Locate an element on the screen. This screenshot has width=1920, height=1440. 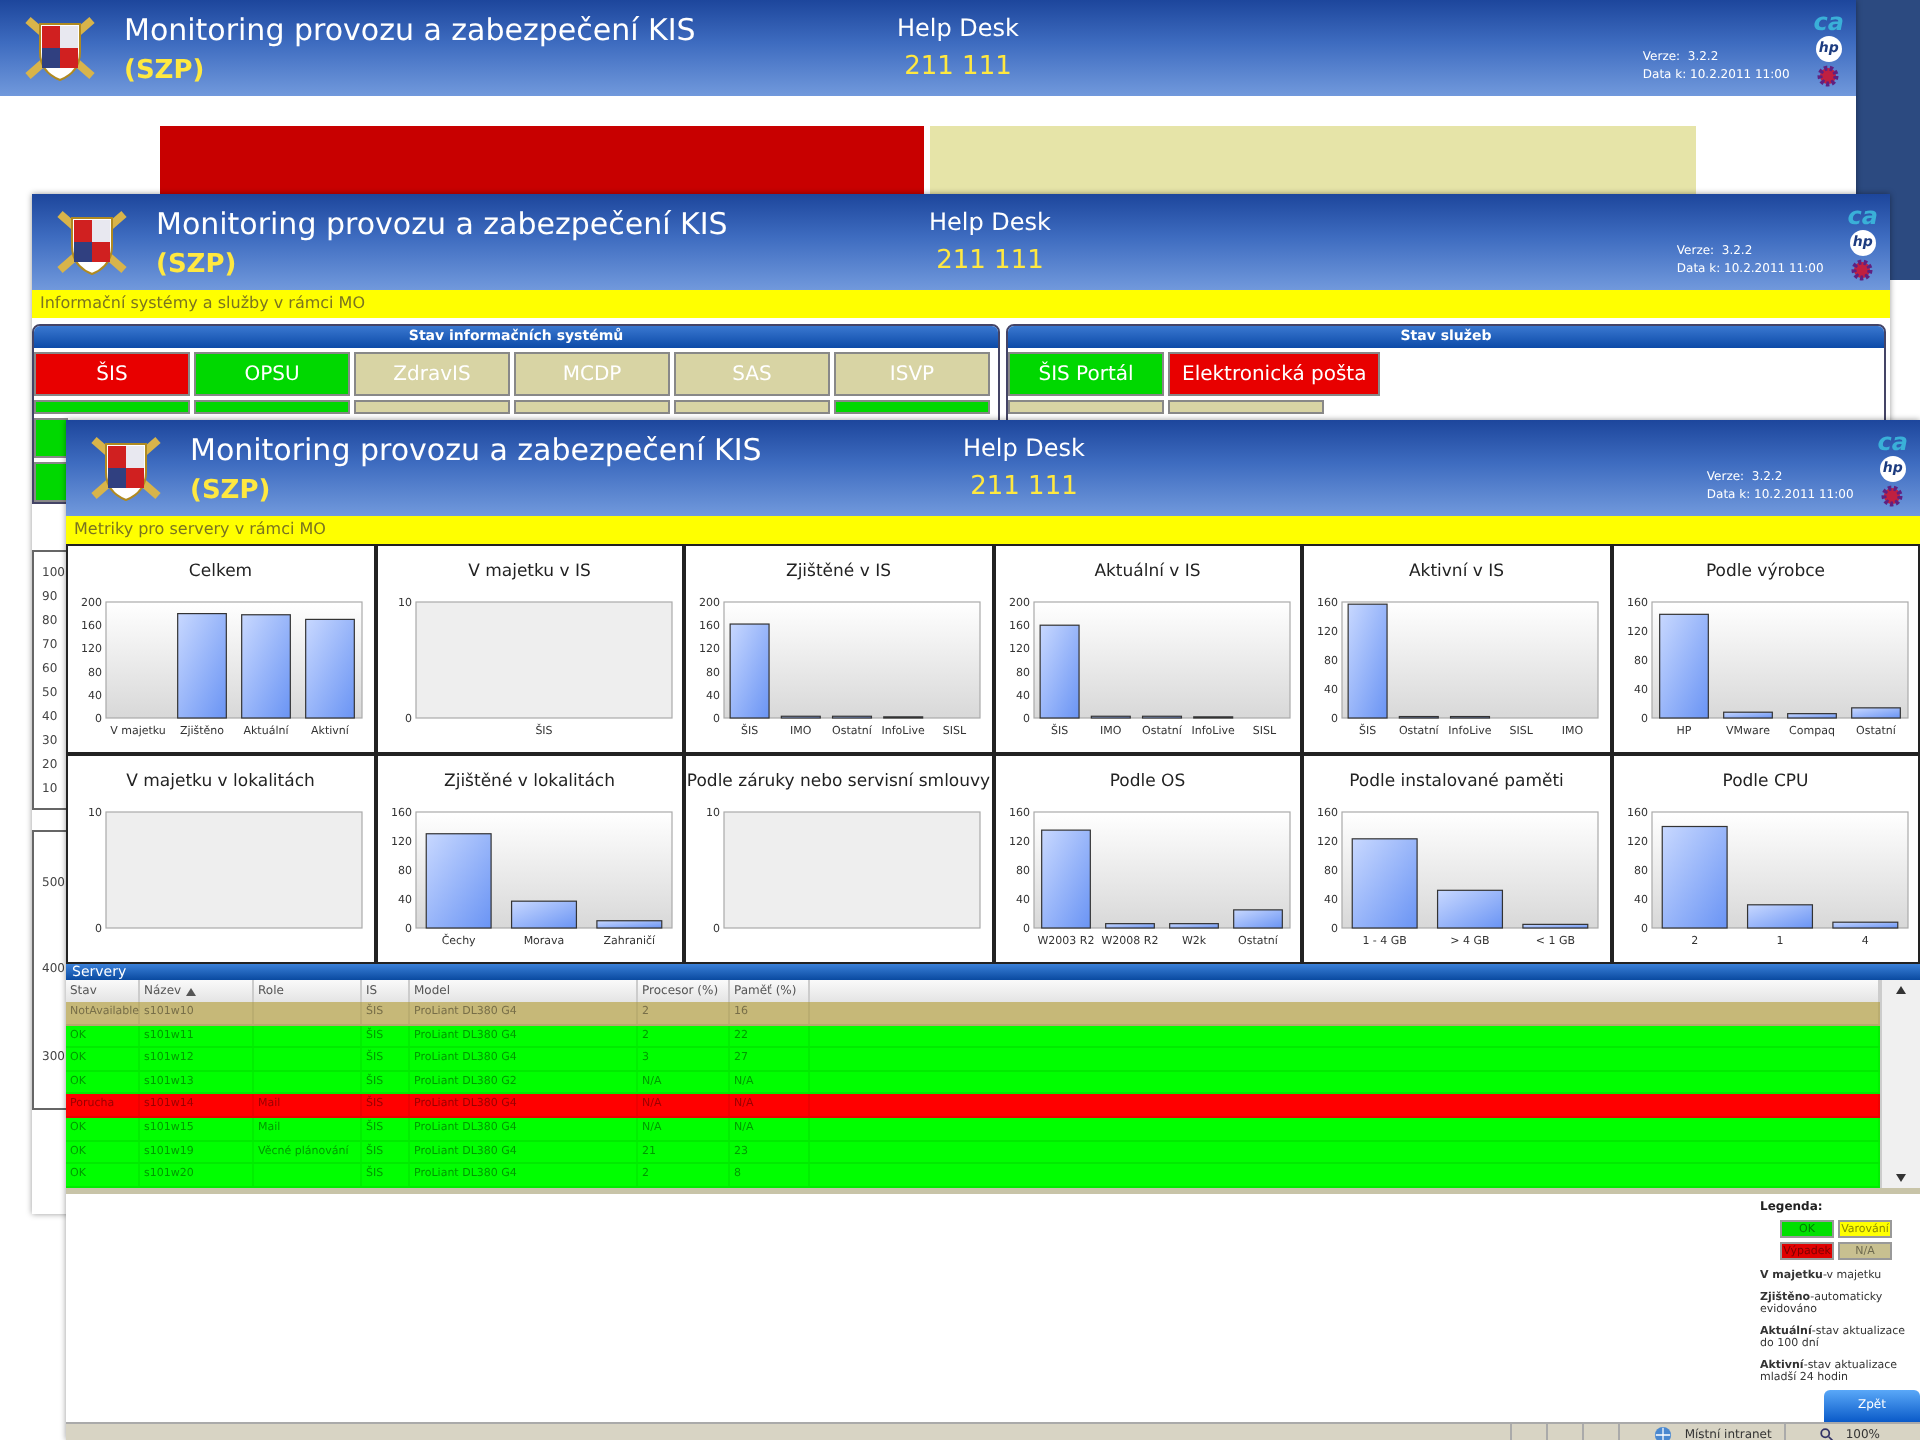
sort-icon is located at coordinates (190, 991).